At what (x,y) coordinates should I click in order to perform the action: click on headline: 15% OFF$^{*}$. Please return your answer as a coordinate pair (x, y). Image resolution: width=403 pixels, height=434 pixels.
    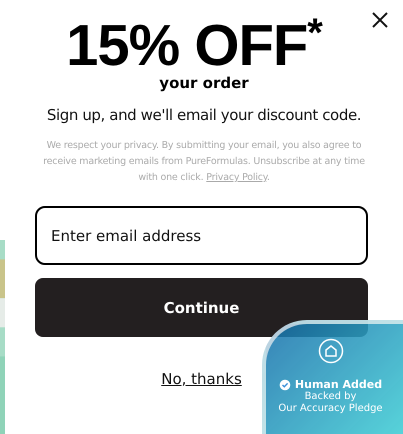
    Looking at the image, I should click on (194, 46).